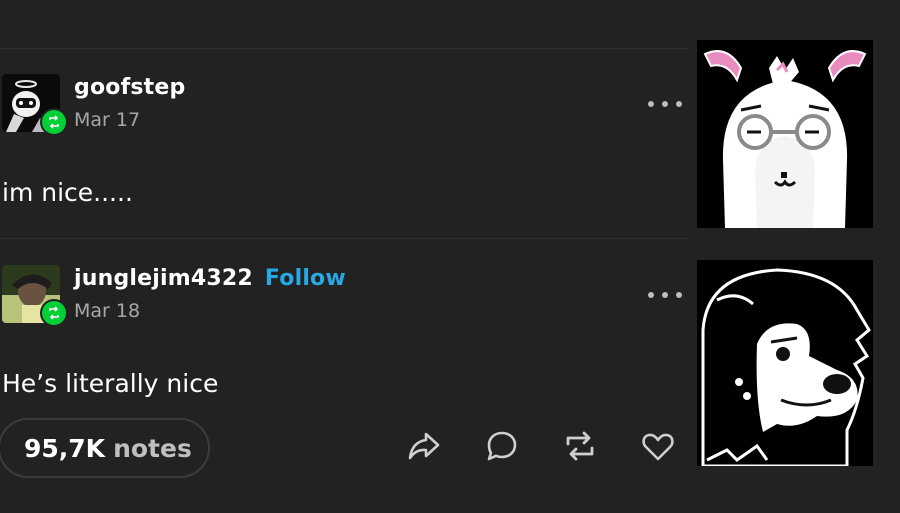  What do you see at coordinates (502, 446) in the screenshot?
I see `reply-icon` at bounding box center [502, 446].